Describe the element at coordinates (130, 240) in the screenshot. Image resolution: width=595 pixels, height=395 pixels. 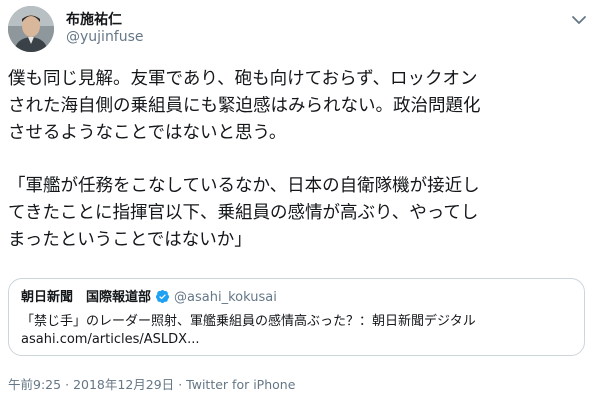
I see `tweet-text-line: まったということではないか」` at that location.